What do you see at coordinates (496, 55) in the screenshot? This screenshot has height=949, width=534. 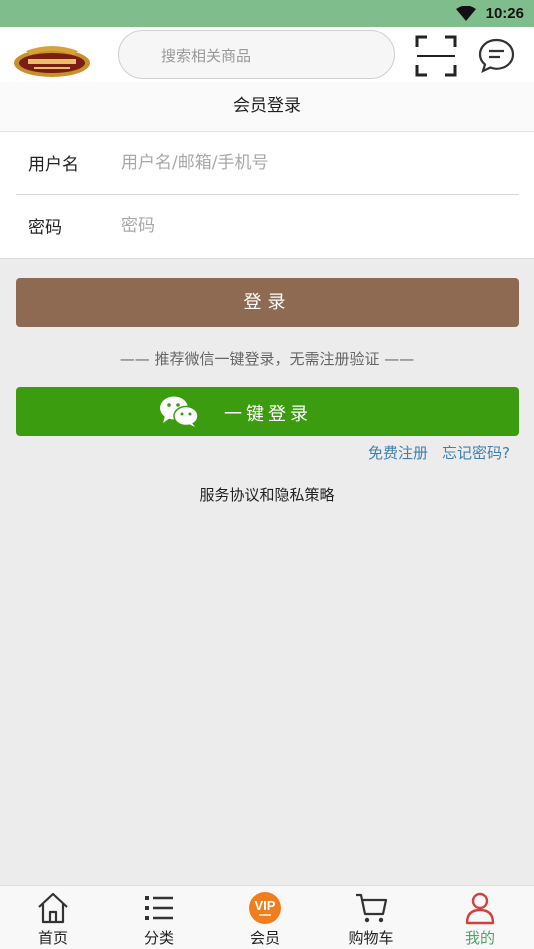 I see `message-icon` at bounding box center [496, 55].